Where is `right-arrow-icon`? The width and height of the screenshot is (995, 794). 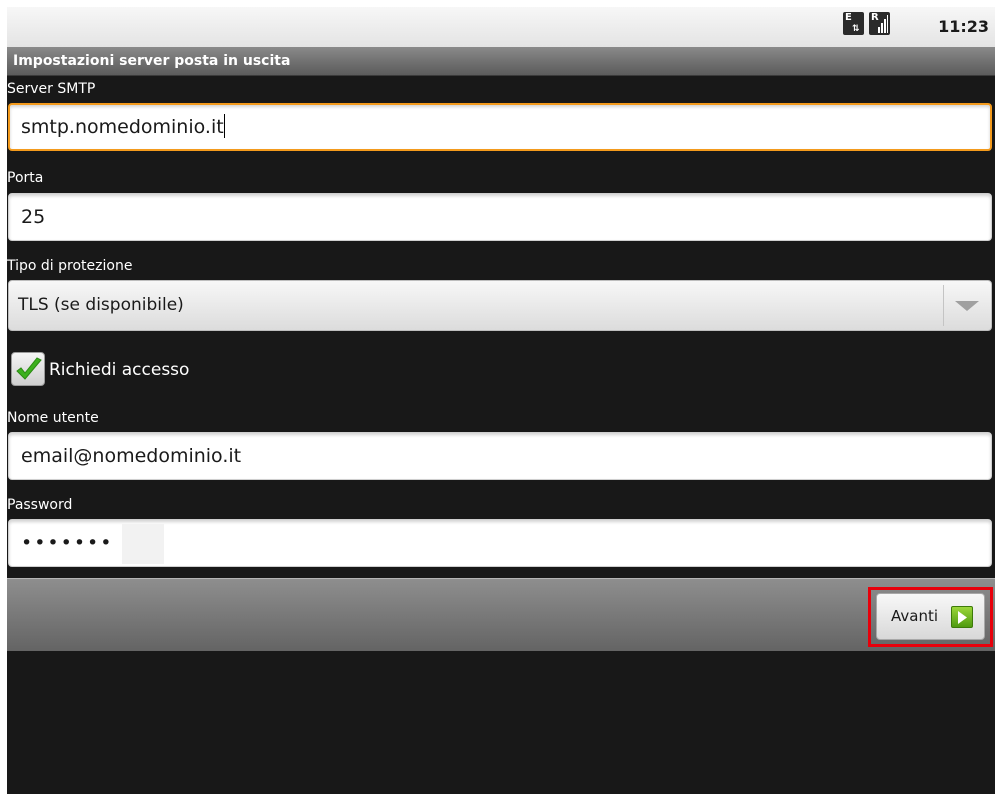 right-arrow-icon is located at coordinates (962, 617).